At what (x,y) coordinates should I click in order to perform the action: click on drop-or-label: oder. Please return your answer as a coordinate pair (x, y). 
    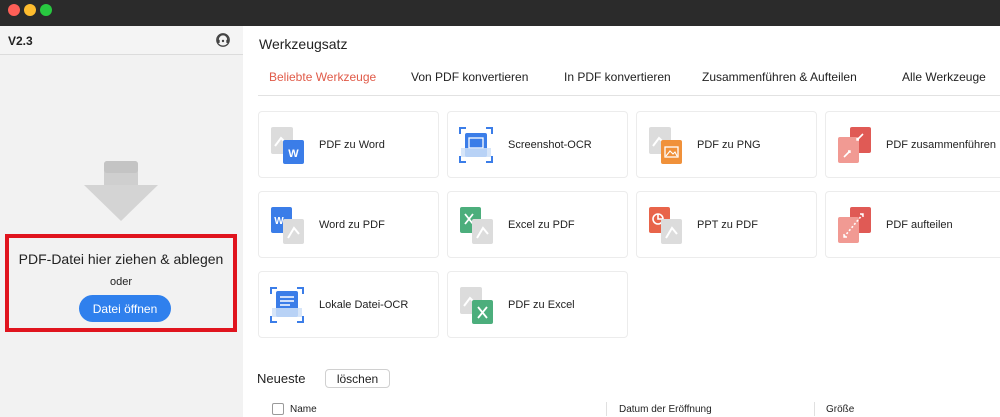
    Looking at the image, I should click on (121, 282).